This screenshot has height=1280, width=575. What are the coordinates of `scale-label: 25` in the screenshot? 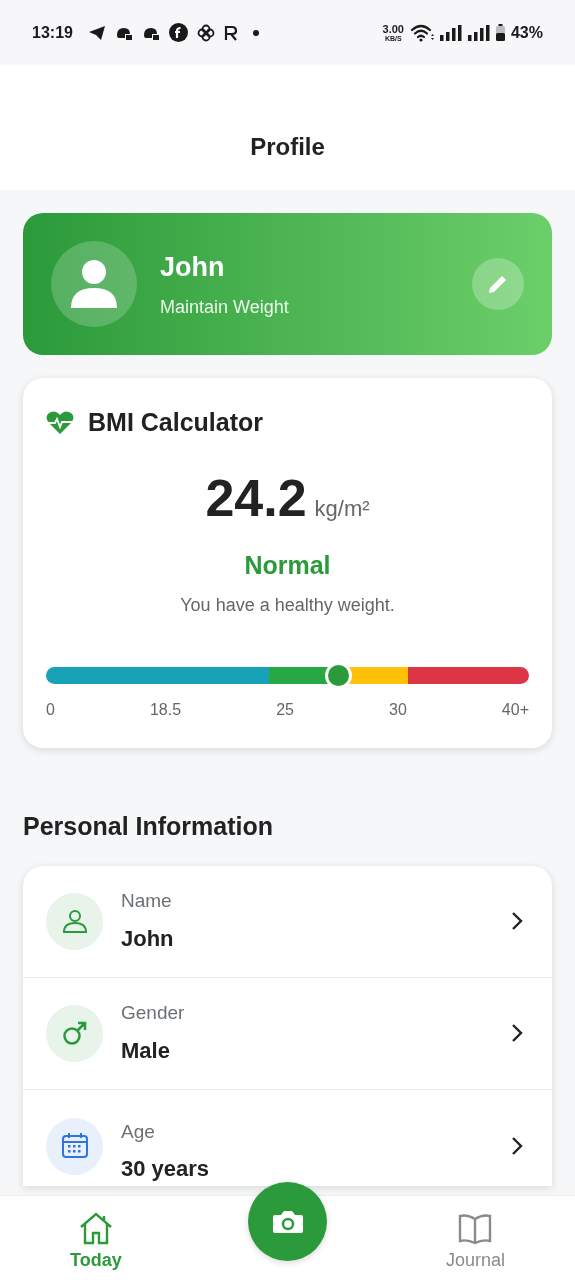 It's located at (285, 710).